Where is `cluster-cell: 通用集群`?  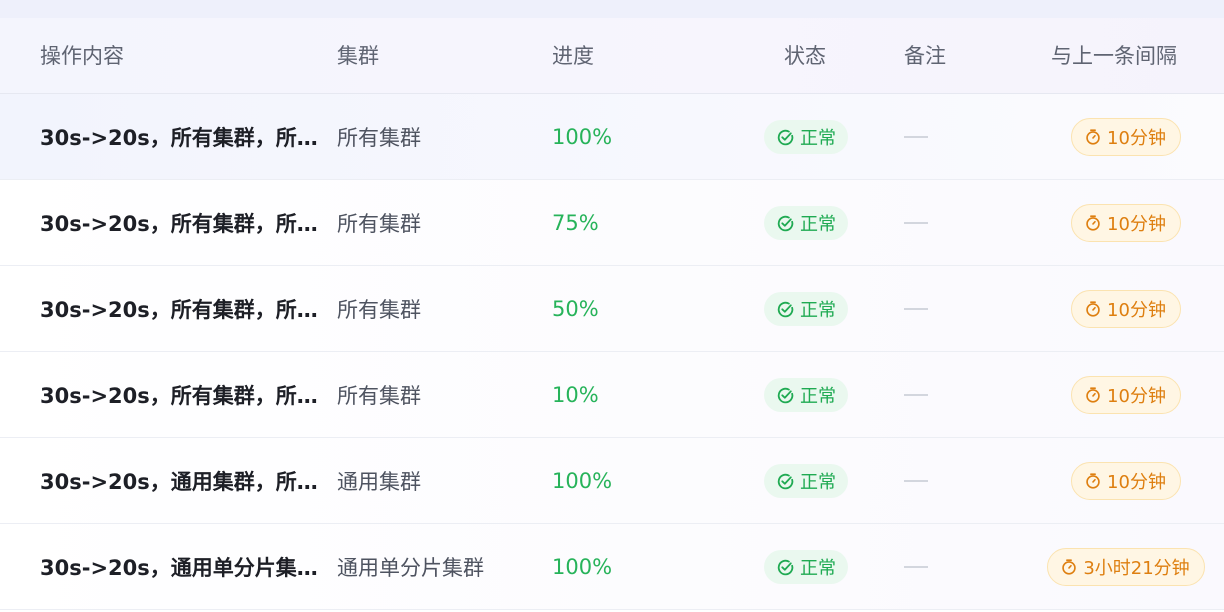 cluster-cell: 通用集群 is located at coordinates (379, 482).